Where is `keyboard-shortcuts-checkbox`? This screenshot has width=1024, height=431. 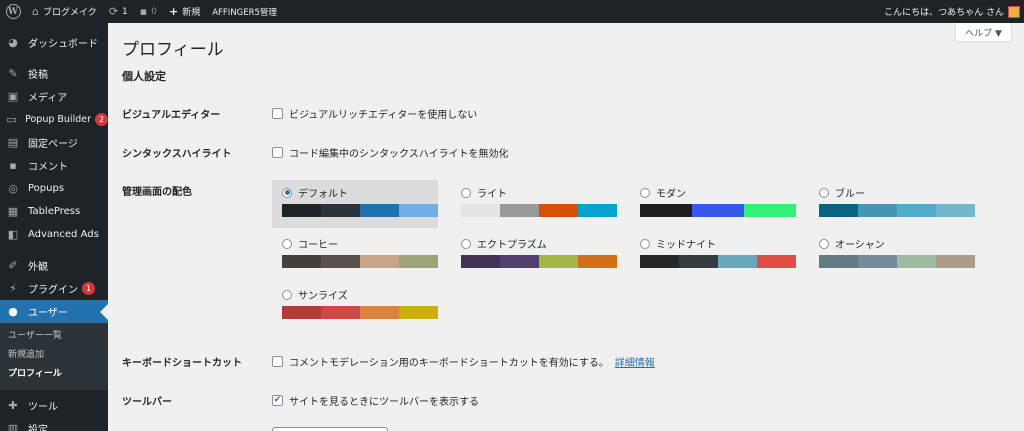 keyboard-shortcuts-checkbox is located at coordinates (277, 361).